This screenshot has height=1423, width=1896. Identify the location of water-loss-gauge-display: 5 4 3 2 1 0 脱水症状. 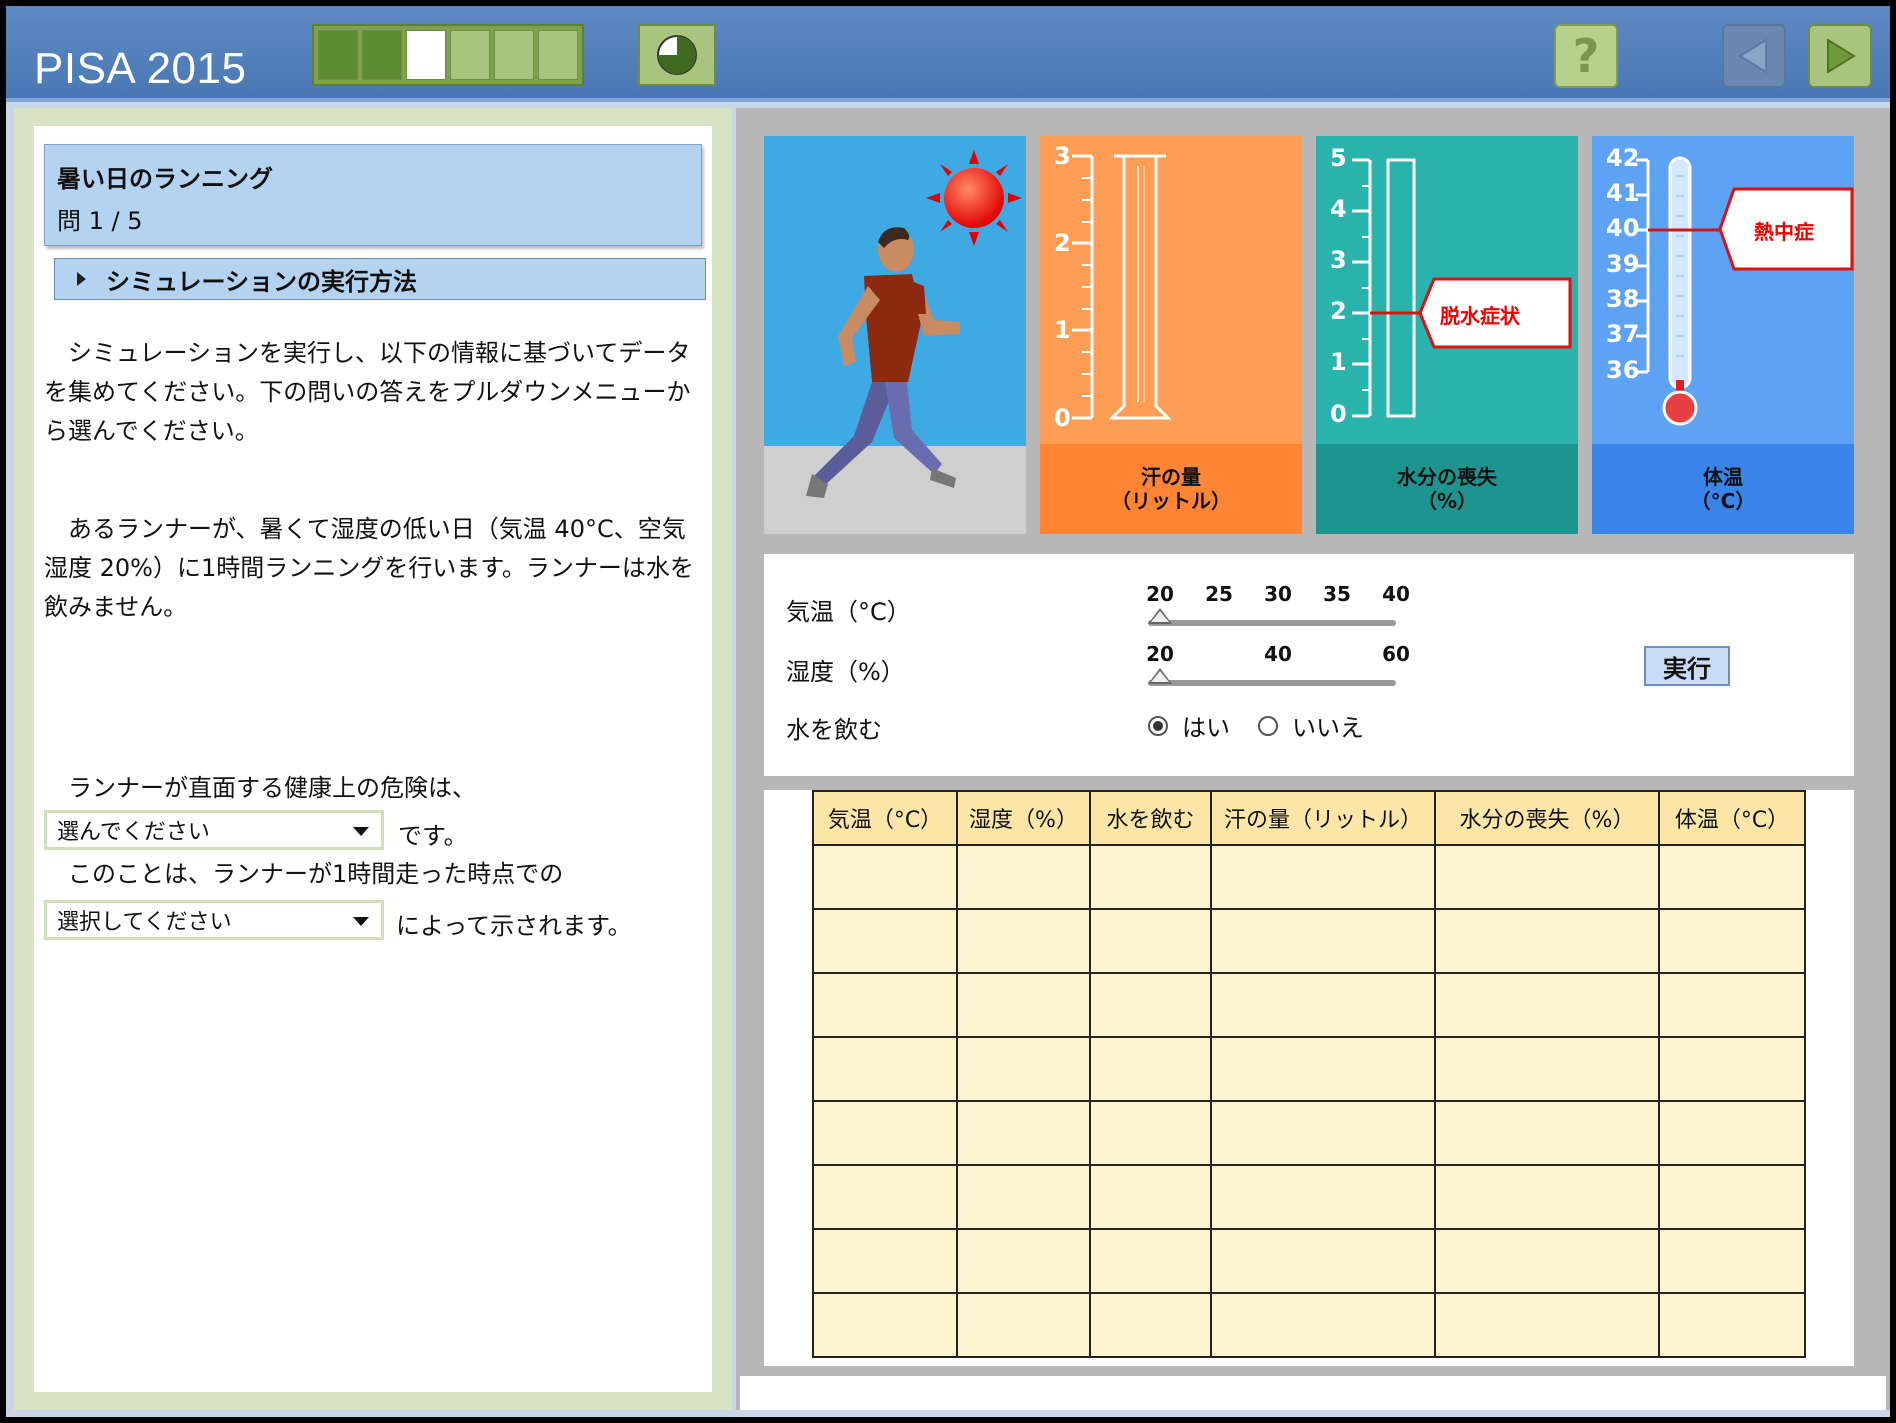
(1447, 290).